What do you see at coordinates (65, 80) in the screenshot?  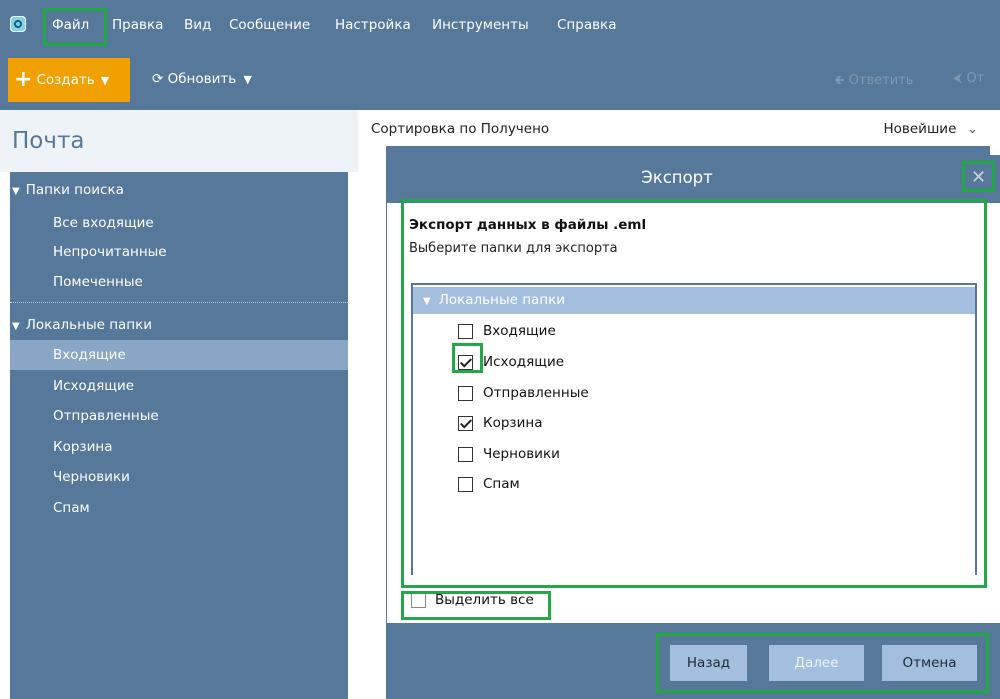 I see `create-button-label: Создать` at bounding box center [65, 80].